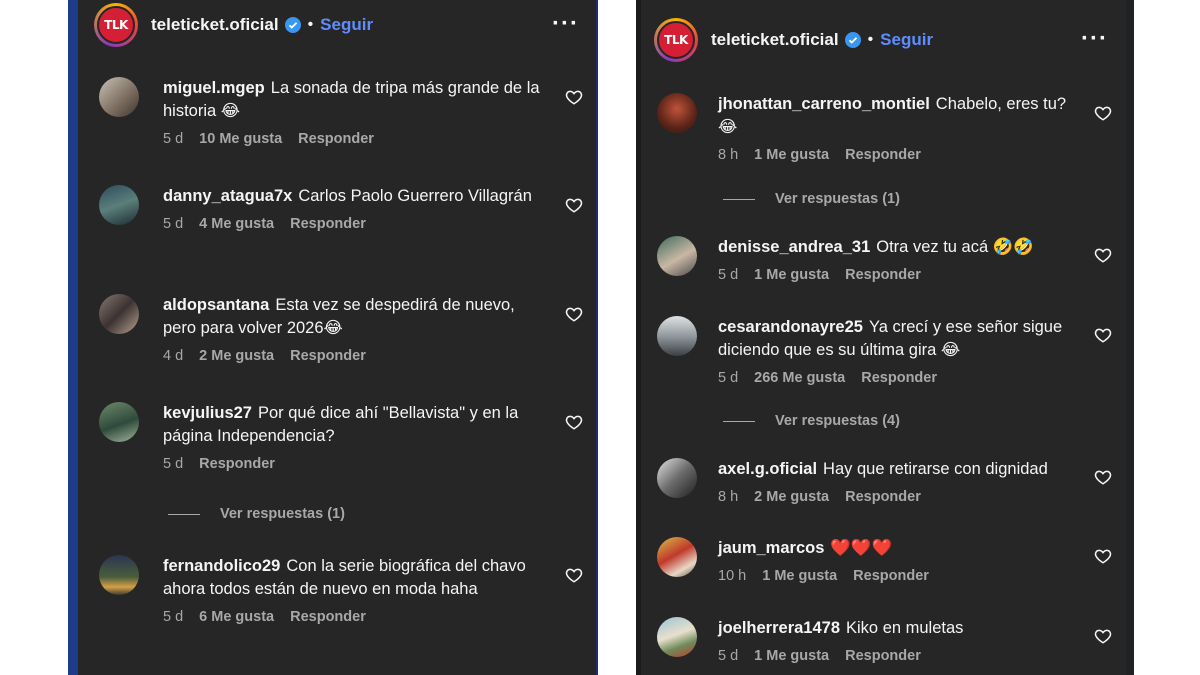  What do you see at coordinates (227, 196) in the screenshot?
I see `comment-username: danny_atagua7x` at bounding box center [227, 196].